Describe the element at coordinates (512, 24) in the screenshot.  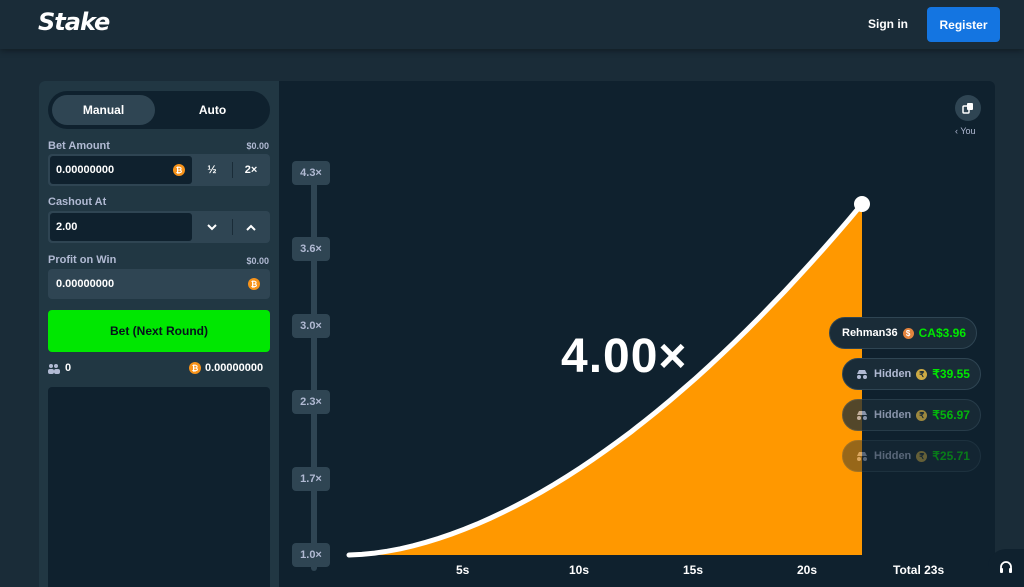
I see `top-navbar: Stake Sign in Register` at that location.